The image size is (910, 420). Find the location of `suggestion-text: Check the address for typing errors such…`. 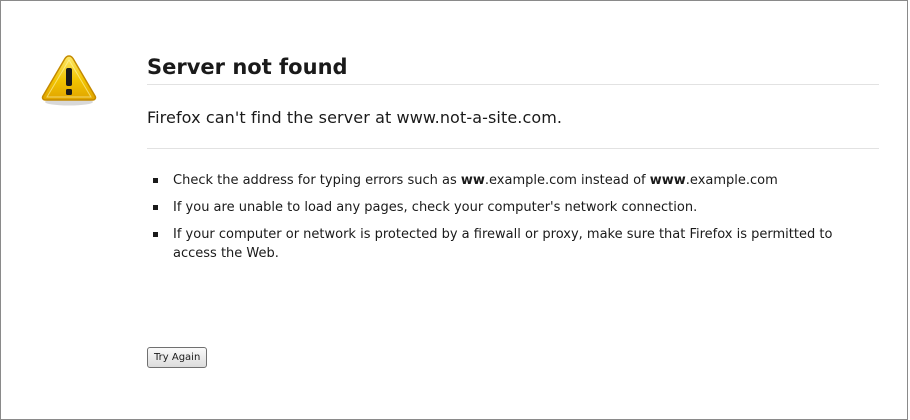

suggestion-text: Check the address for typing errors such… is located at coordinates (317, 180).